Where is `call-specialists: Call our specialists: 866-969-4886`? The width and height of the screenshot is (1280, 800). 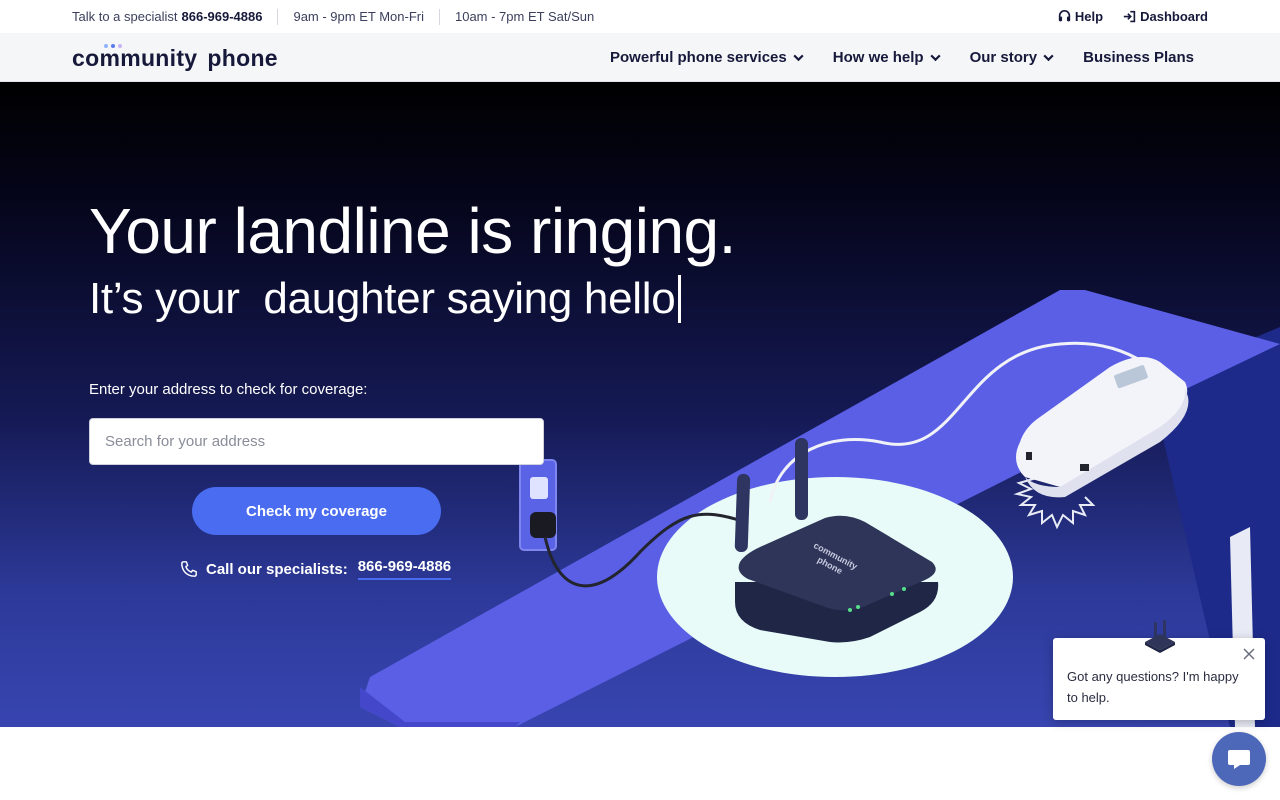 call-specialists: Call our specialists: 866-969-4886 is located at coordinates (316, 569).